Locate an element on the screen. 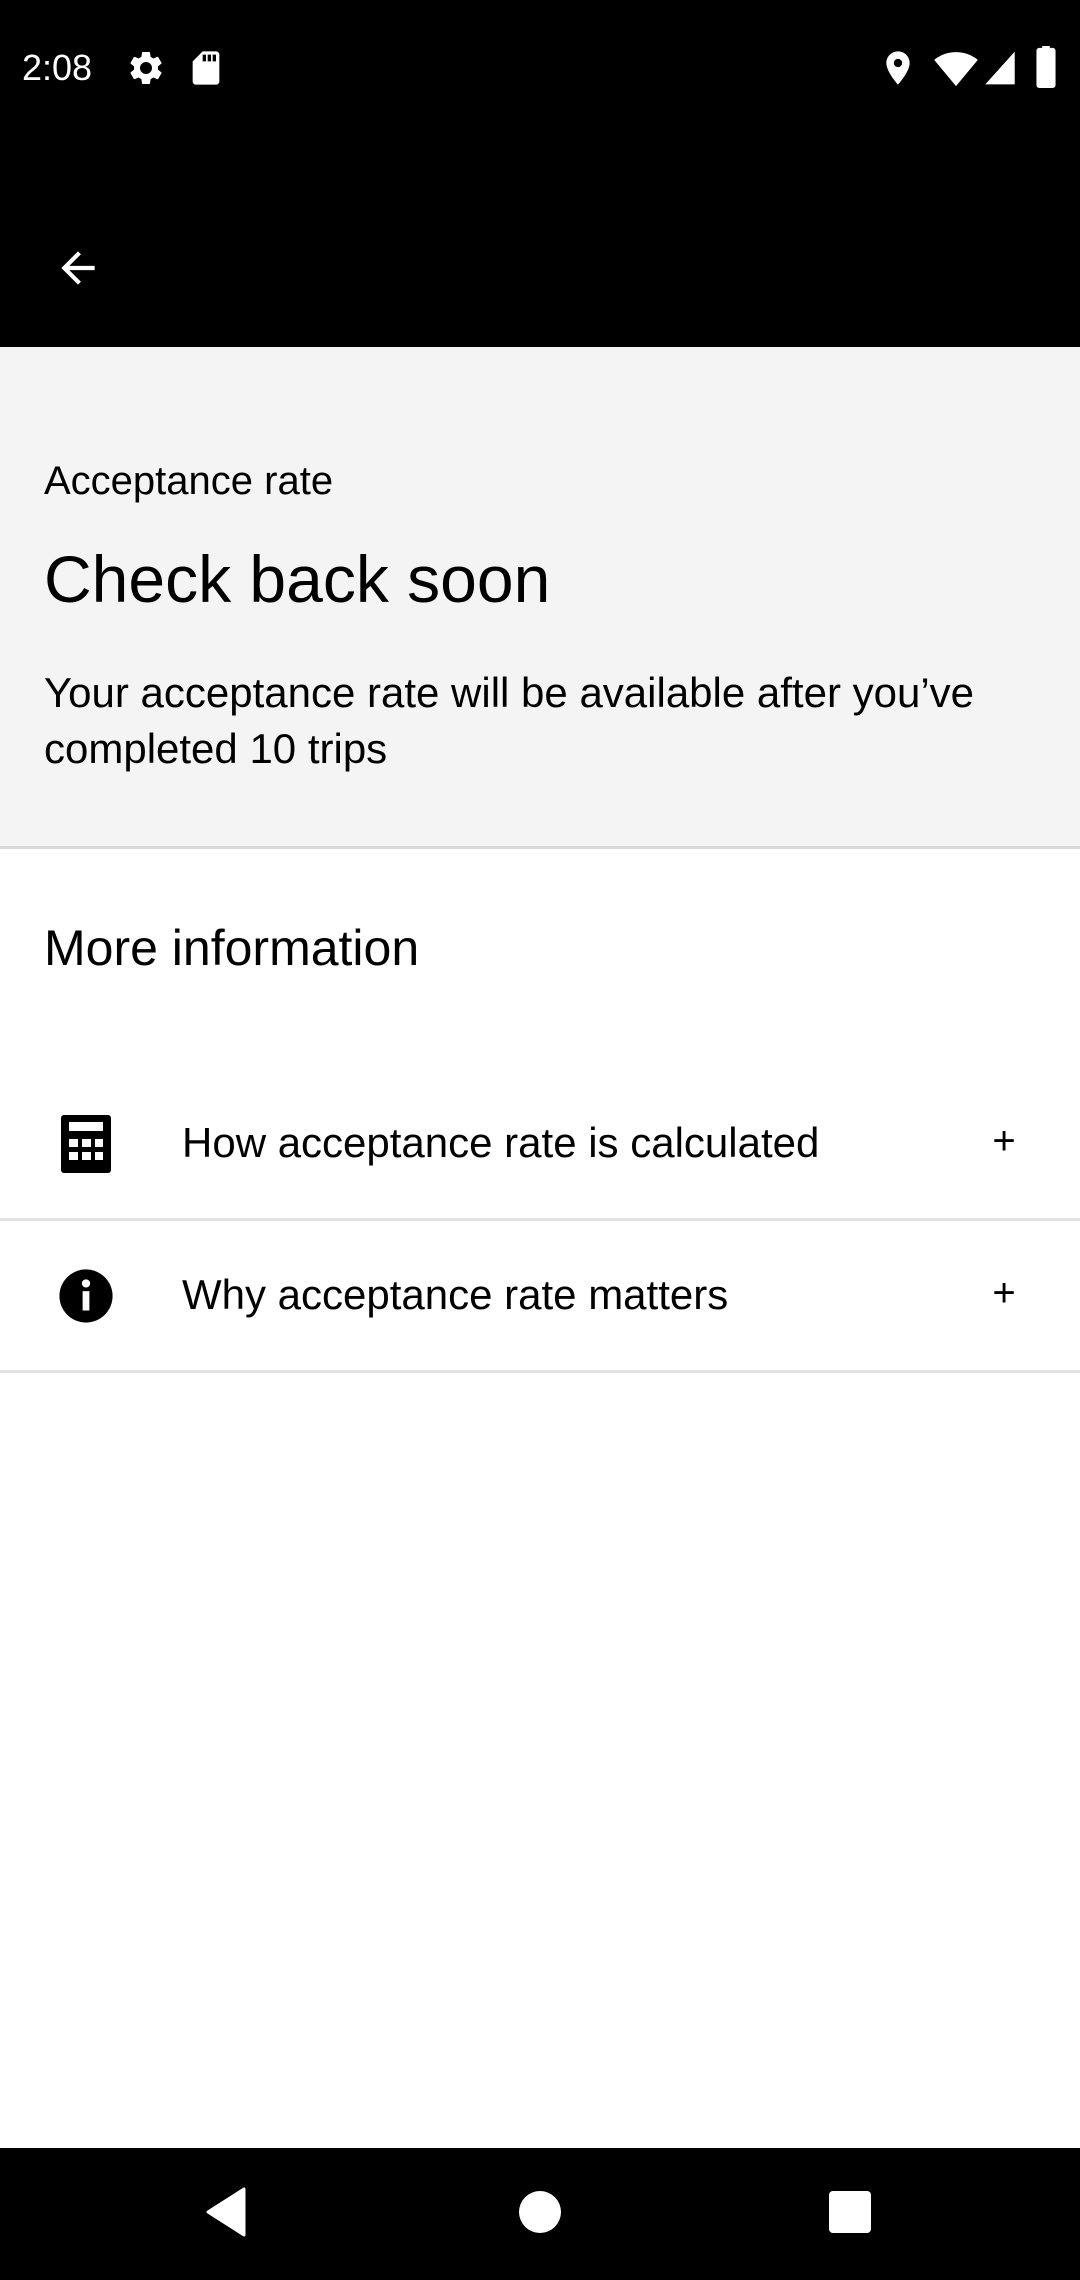 The image size is (1080, 2280). system-nav-bar is located at coordinates (540, 2214).